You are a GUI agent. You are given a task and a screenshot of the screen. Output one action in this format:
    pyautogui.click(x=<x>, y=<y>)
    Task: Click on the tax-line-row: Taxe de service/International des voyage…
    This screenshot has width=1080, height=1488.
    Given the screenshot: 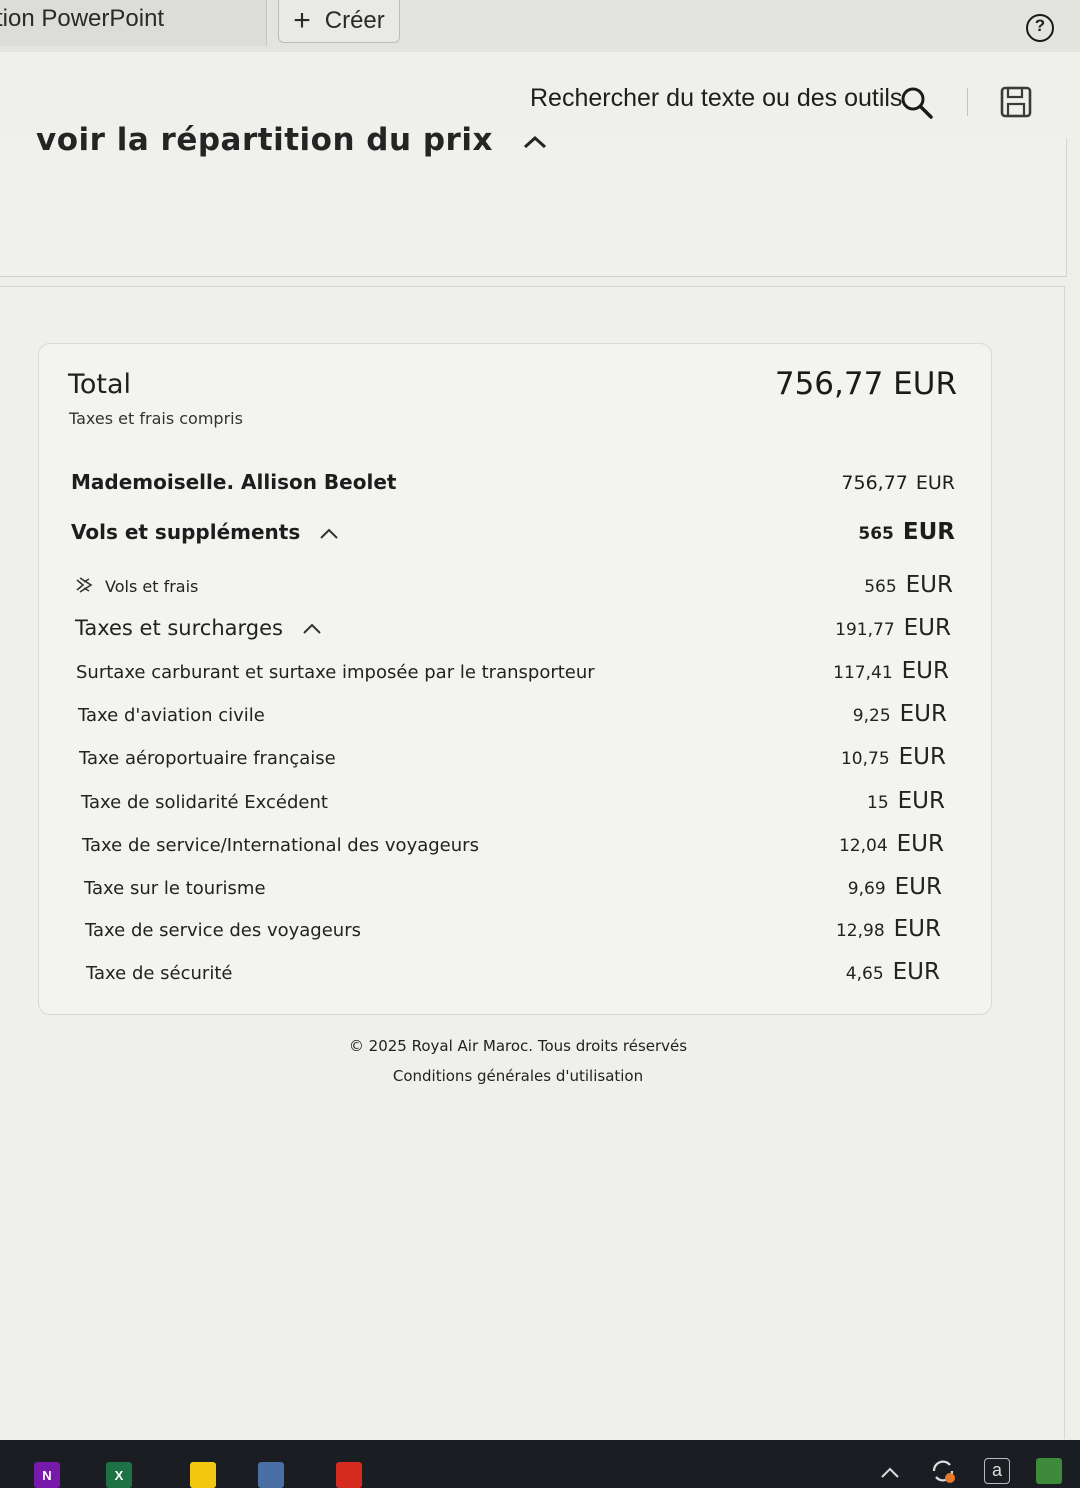 What is the action you would take?
    pyautogui.click(x=513, y=844)
    